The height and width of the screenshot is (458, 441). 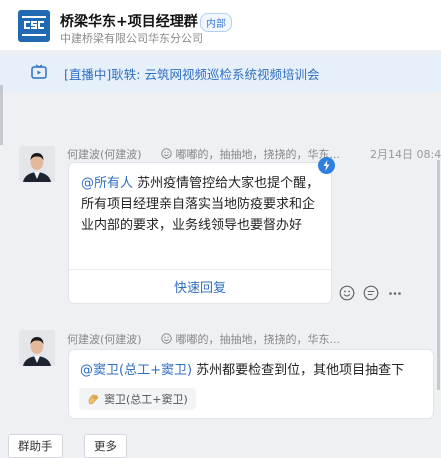 I want to click on live-tv-icon, so click(x=39, y=71).